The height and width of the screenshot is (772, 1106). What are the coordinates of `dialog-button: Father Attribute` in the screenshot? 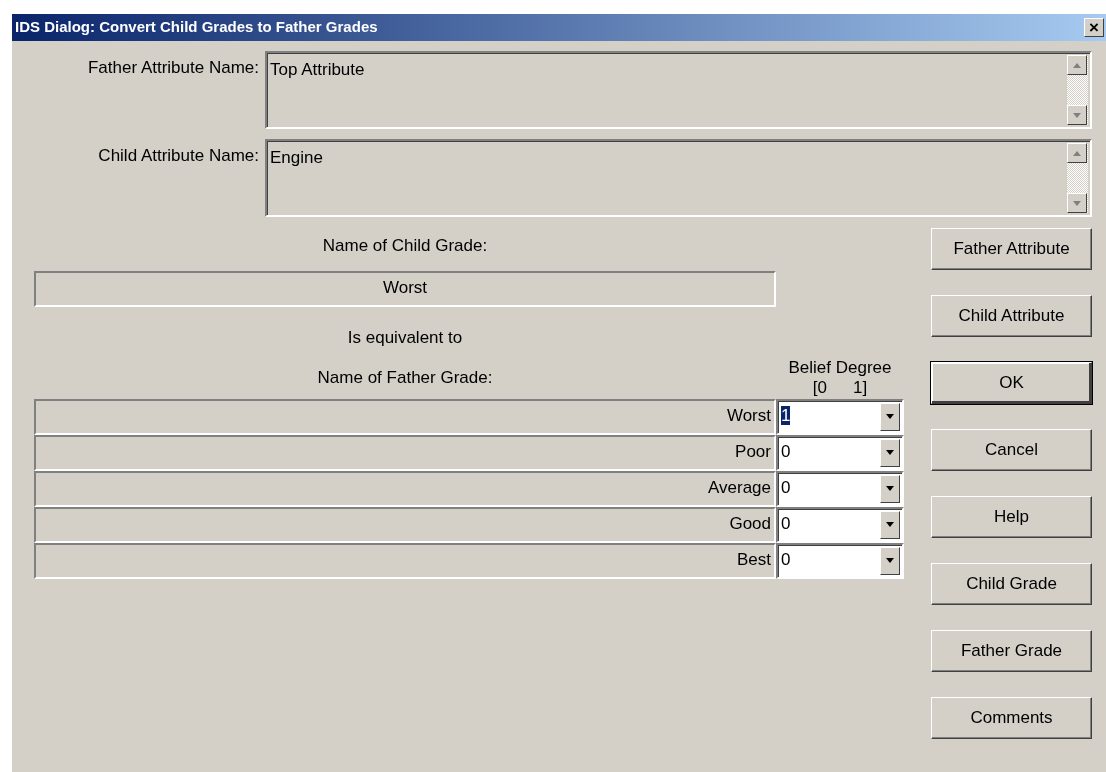 It's located at (1011, 249).